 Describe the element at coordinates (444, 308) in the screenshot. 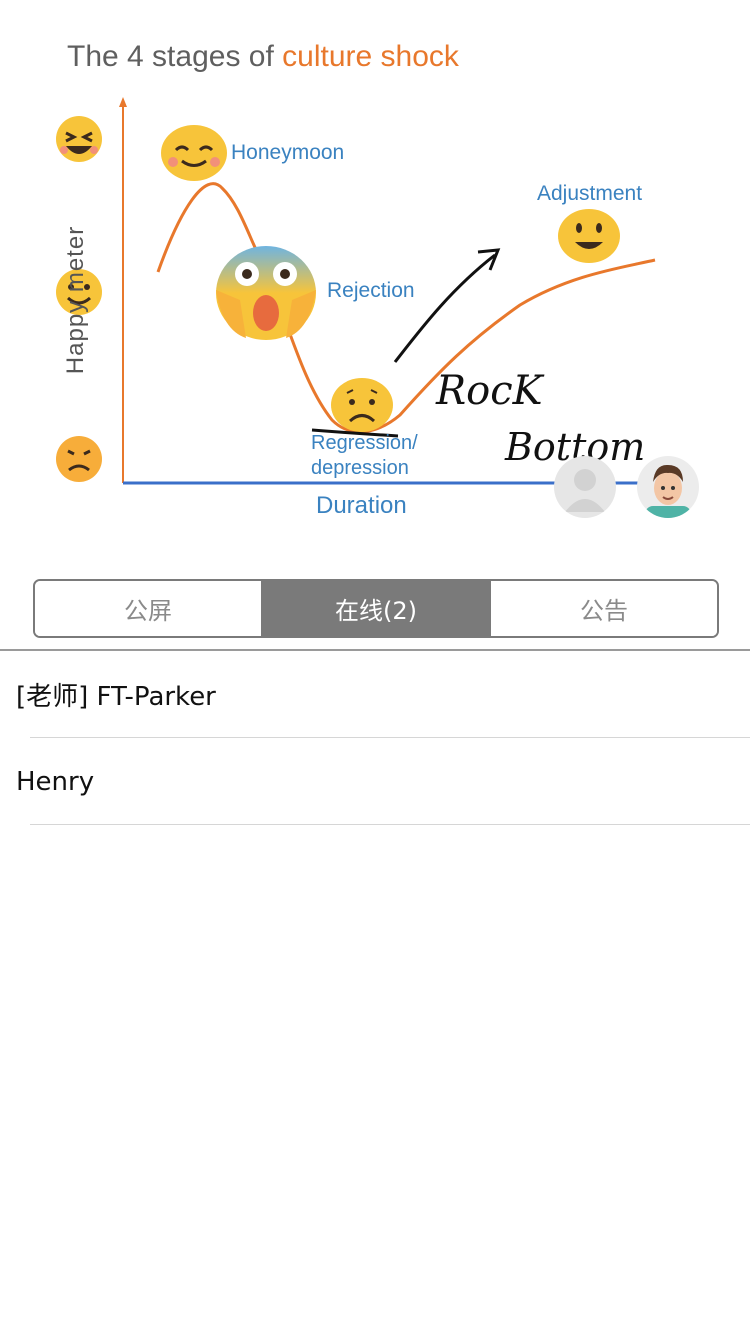

I see `hand-arrow` at that location.